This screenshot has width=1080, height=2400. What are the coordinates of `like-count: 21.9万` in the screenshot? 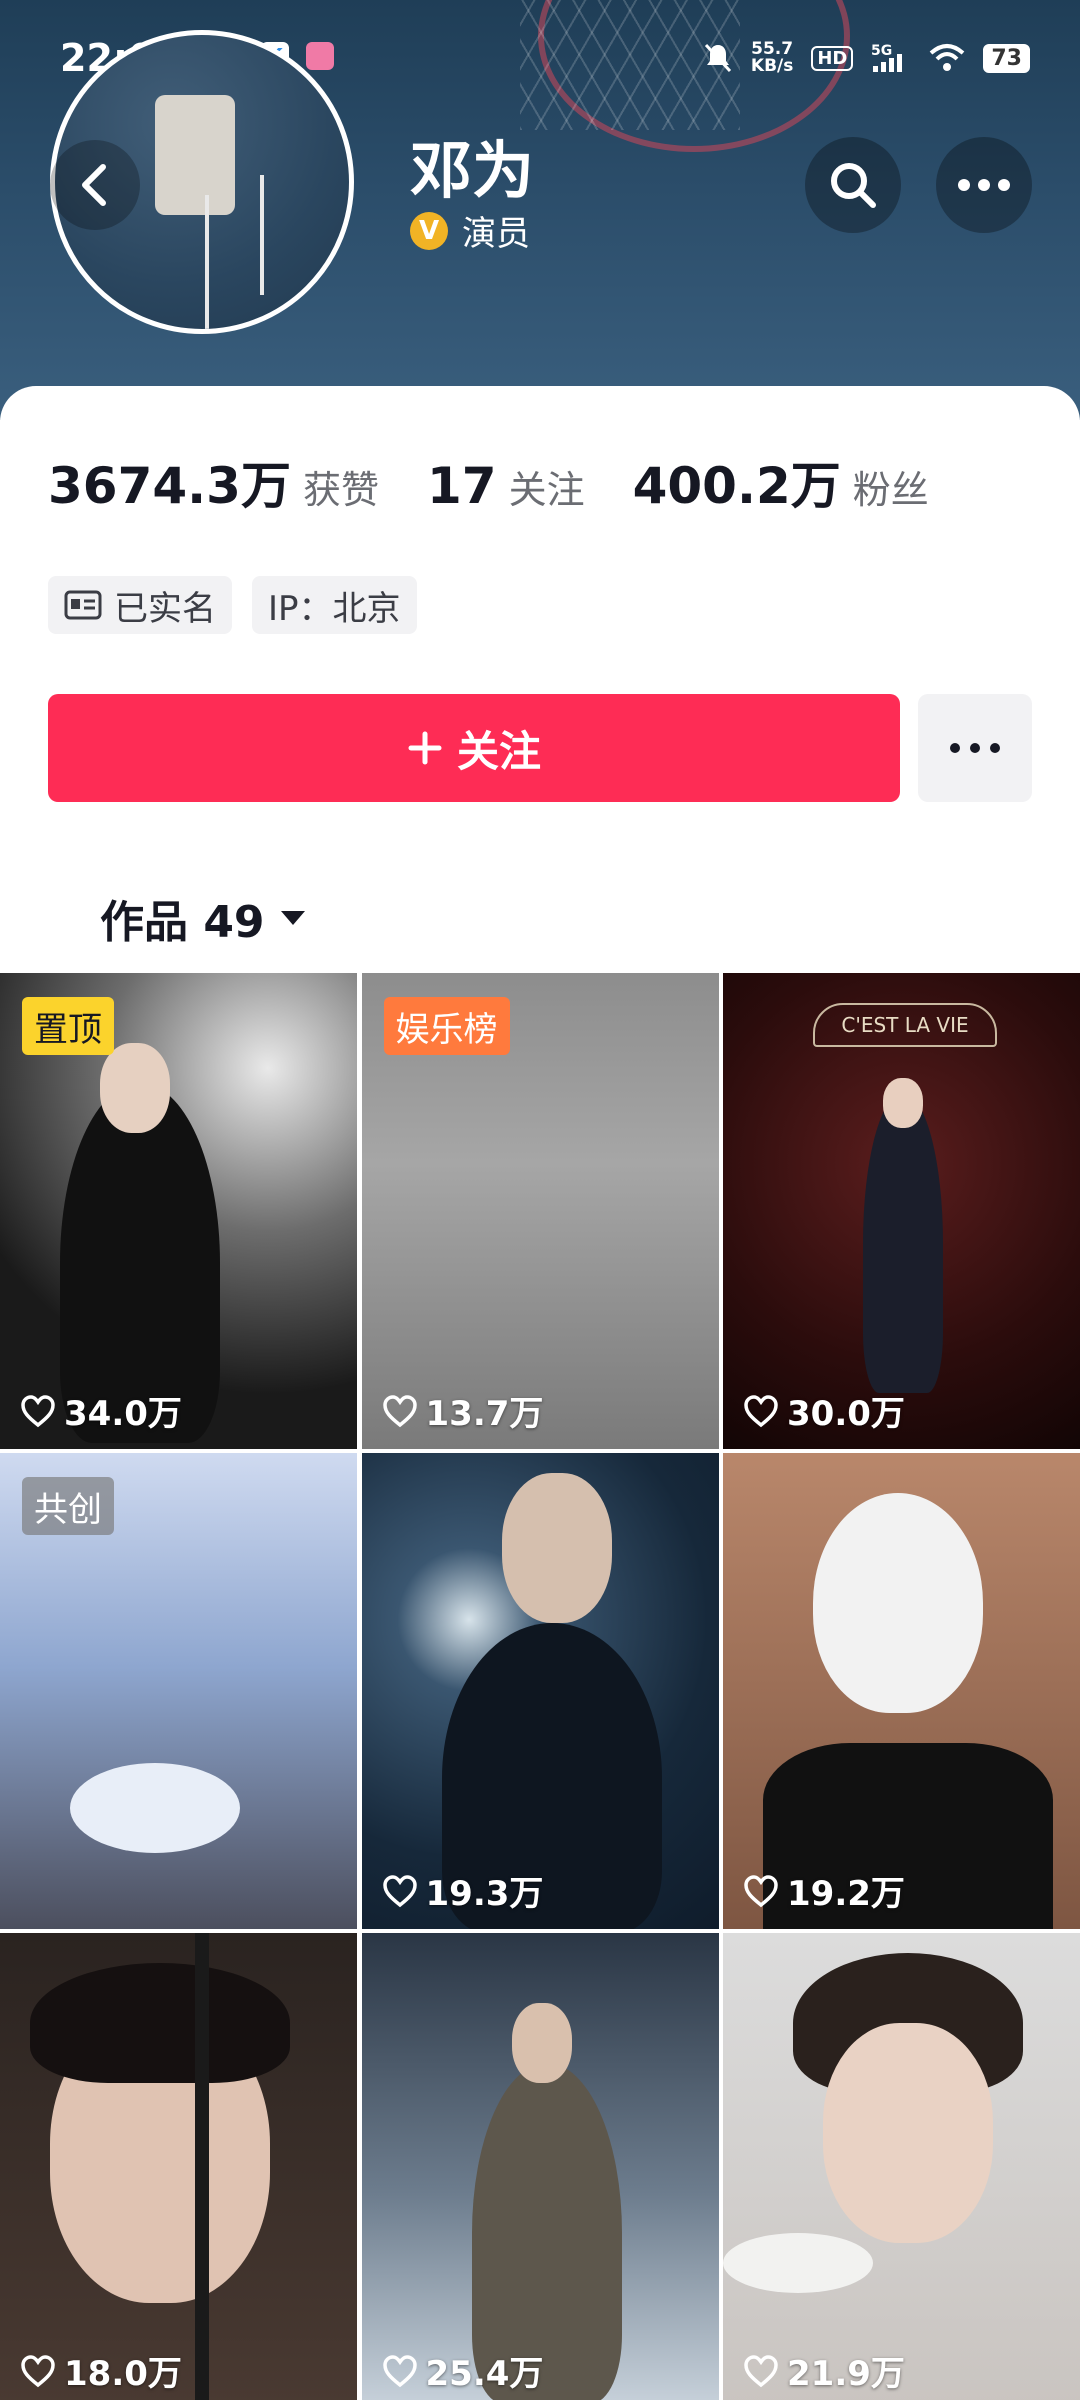 It's located at (824, 2370).